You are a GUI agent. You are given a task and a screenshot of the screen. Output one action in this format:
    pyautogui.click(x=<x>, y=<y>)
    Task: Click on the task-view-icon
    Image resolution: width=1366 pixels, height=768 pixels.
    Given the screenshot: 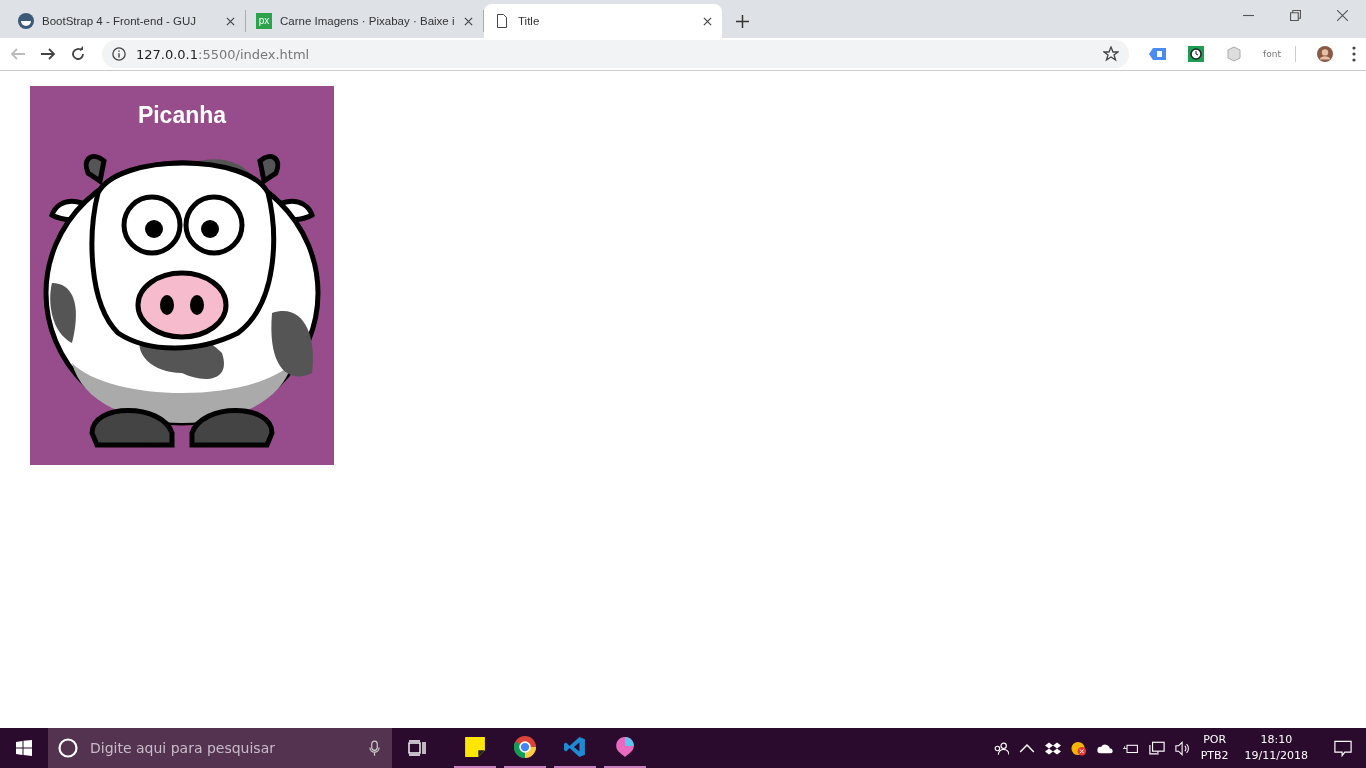 What is the action you would take?
    pyautogui.click(x=417, y=748)
    